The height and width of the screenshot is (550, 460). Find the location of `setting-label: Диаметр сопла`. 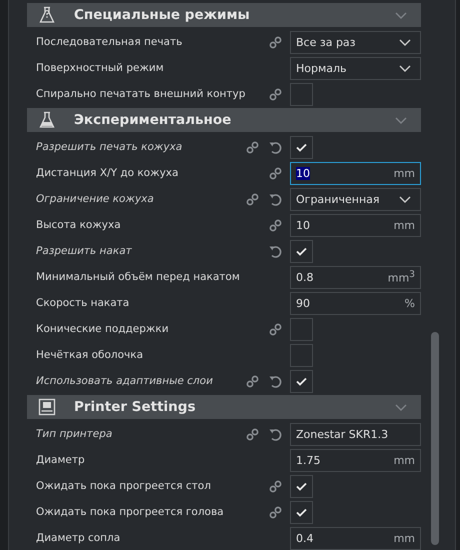

setting-label: Диаметр сопла is located at coordinates (77, 538).